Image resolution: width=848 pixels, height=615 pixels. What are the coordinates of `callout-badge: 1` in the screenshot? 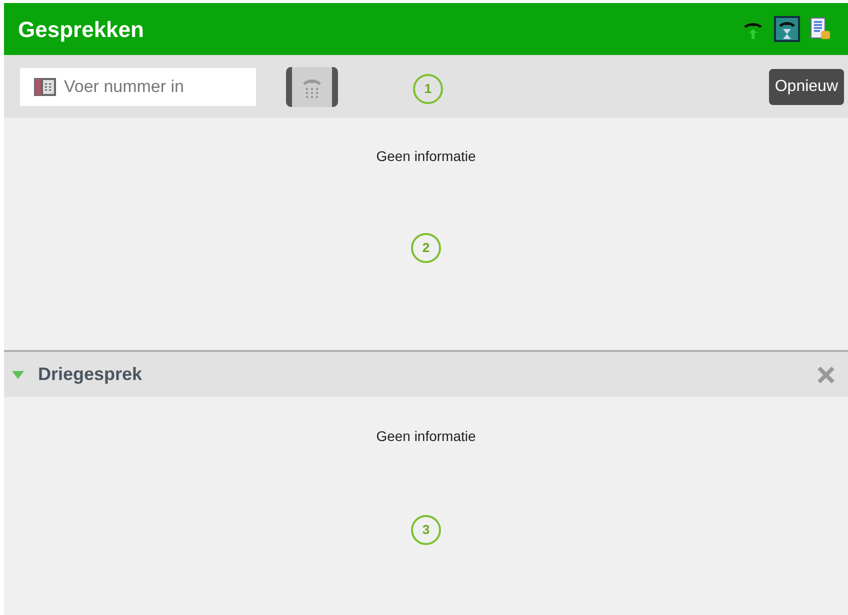 It's located at (428, 89).